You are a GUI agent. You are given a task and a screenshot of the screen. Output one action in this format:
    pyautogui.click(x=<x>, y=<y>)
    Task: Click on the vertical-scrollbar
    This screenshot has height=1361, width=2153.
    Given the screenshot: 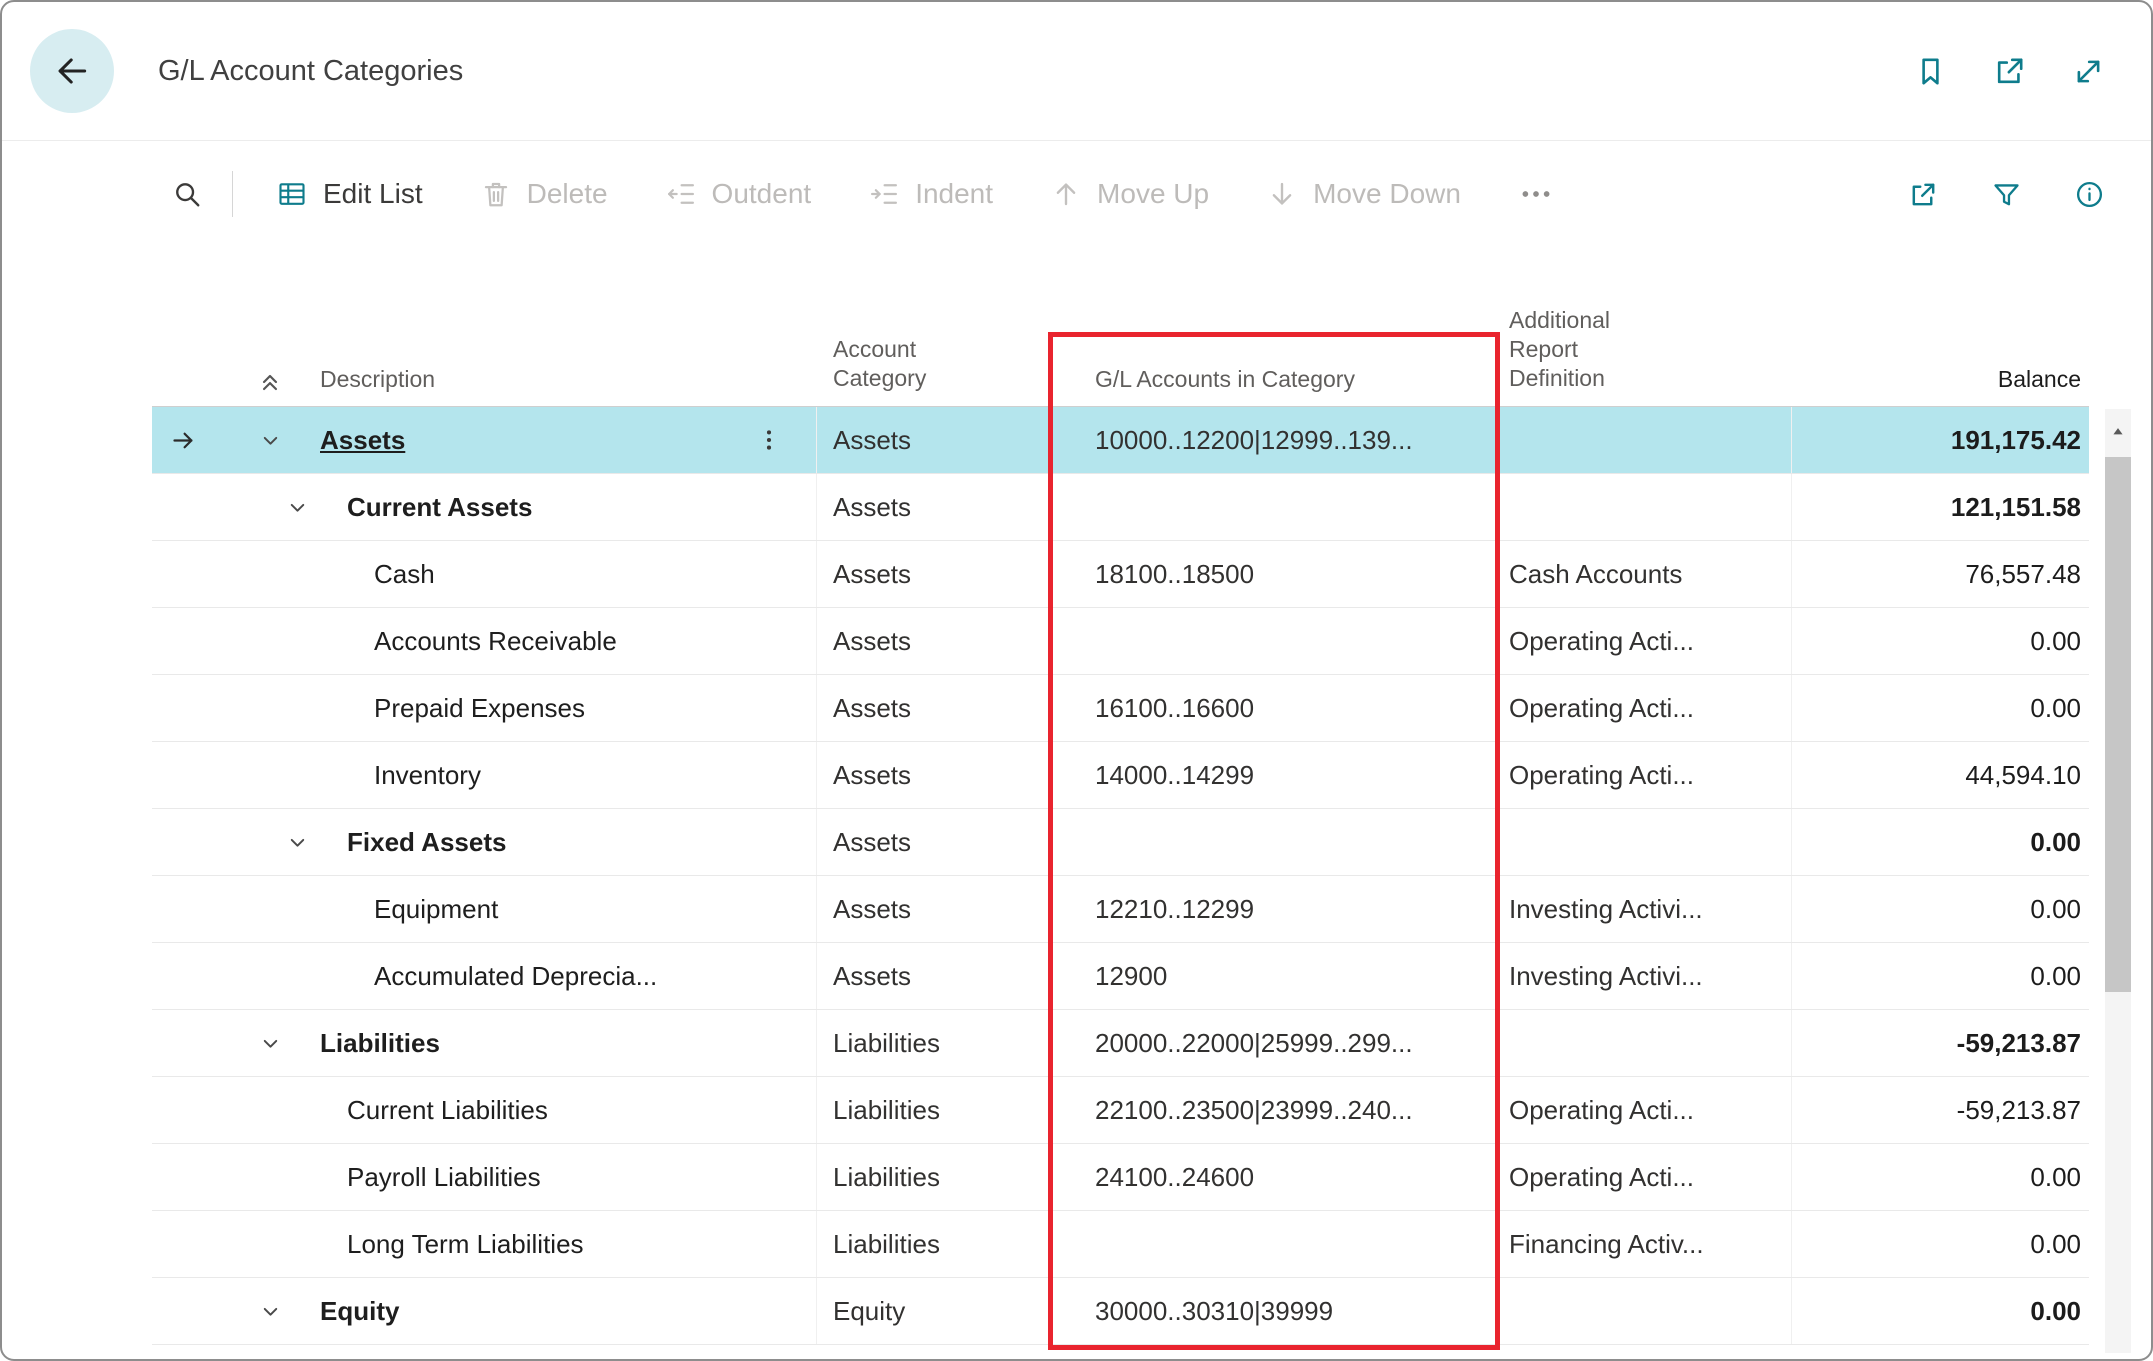 What is the action you would take?
    pyautogui.click(x=2118, y=881)
    